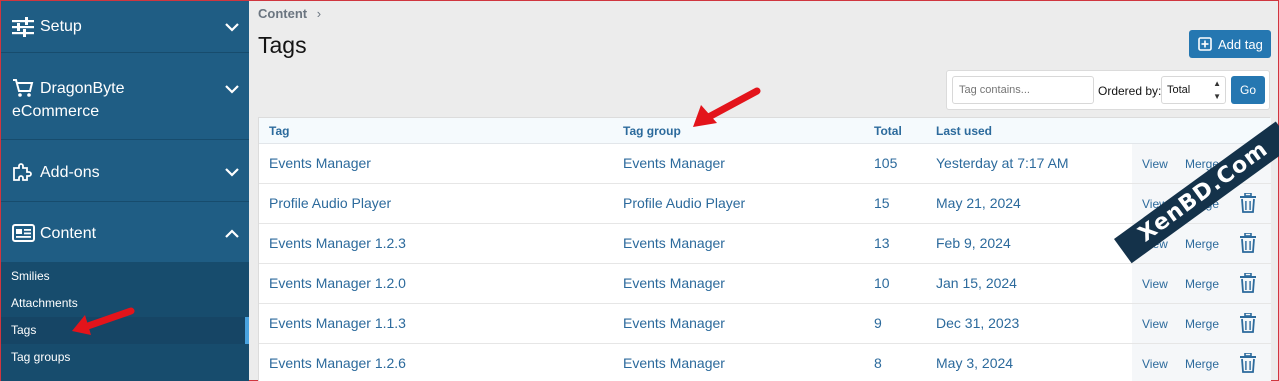 This screenshot has width=1279, height=381. What do you see at coordinates (1205, 44) in the screenshot?
I see `plus-square-icon` at bounding box center [1205, 44].